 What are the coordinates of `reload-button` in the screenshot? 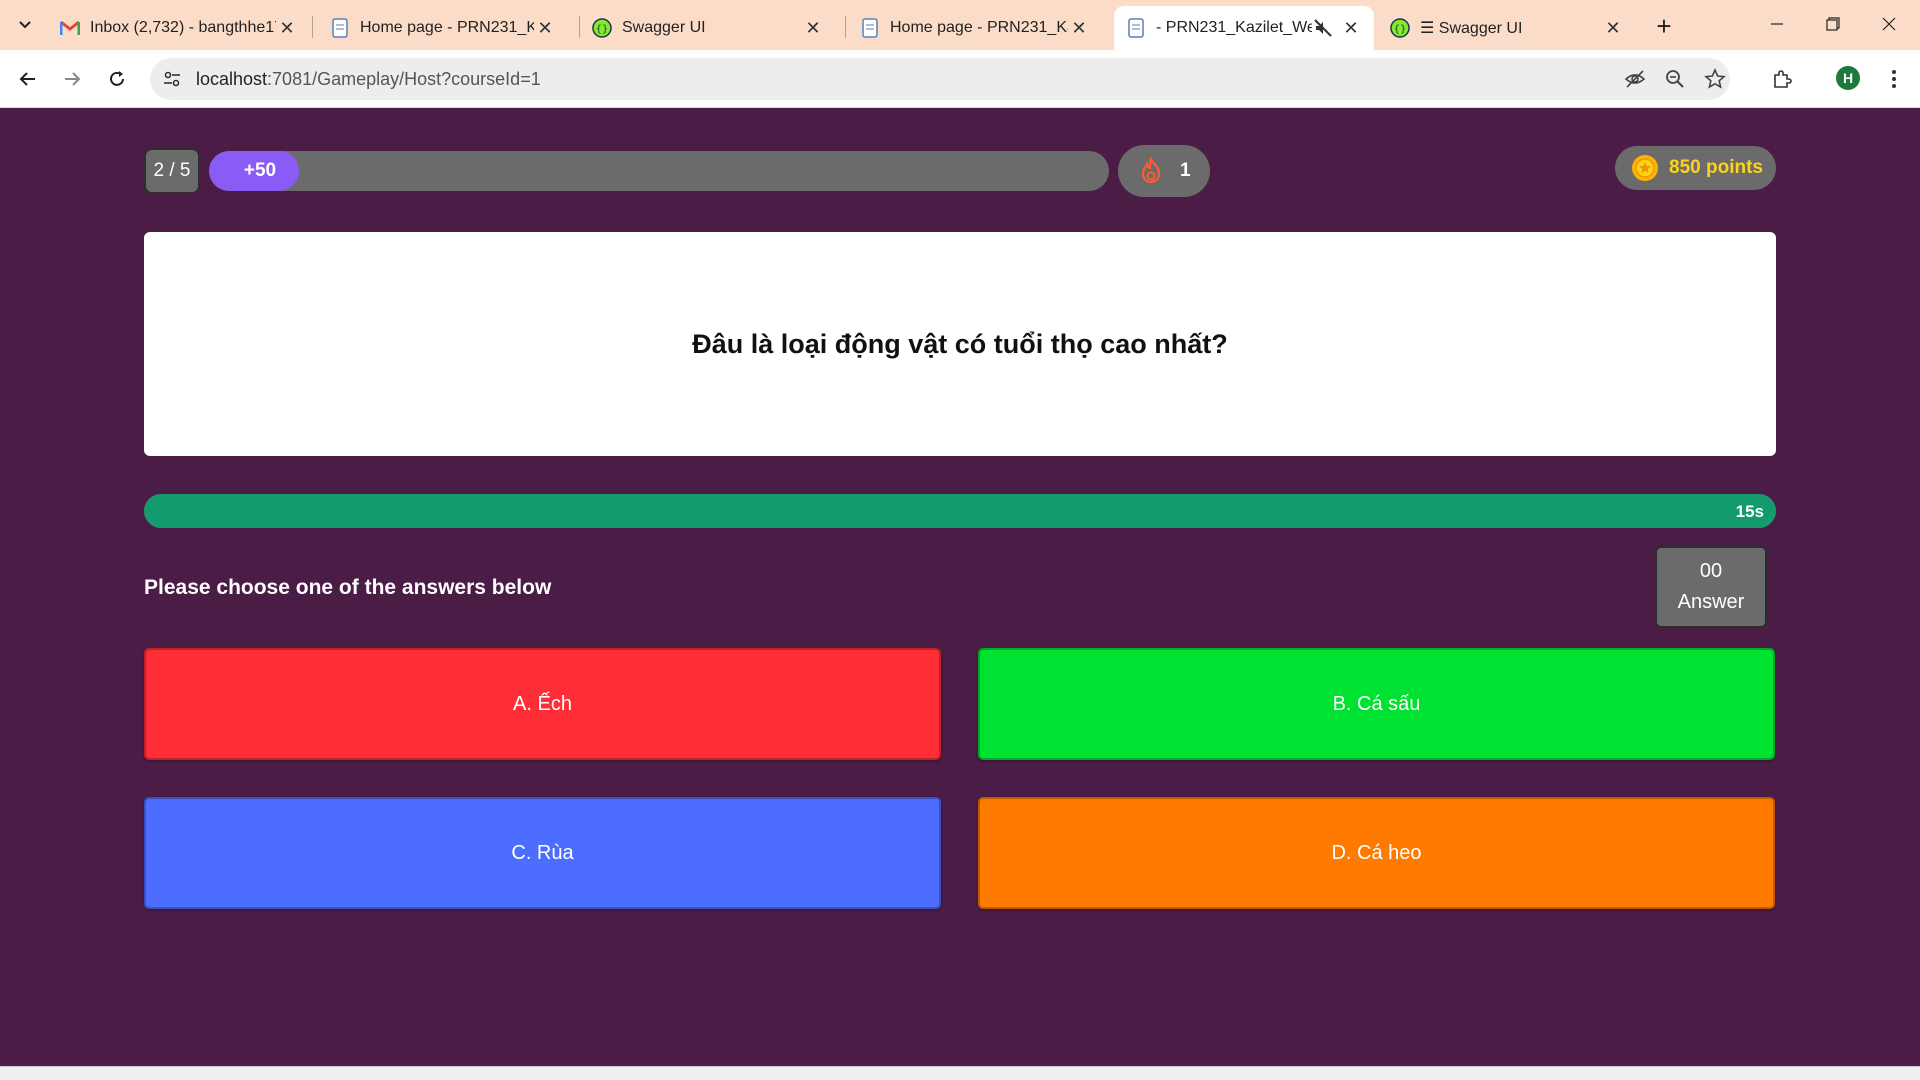 It's located at (117, 79).